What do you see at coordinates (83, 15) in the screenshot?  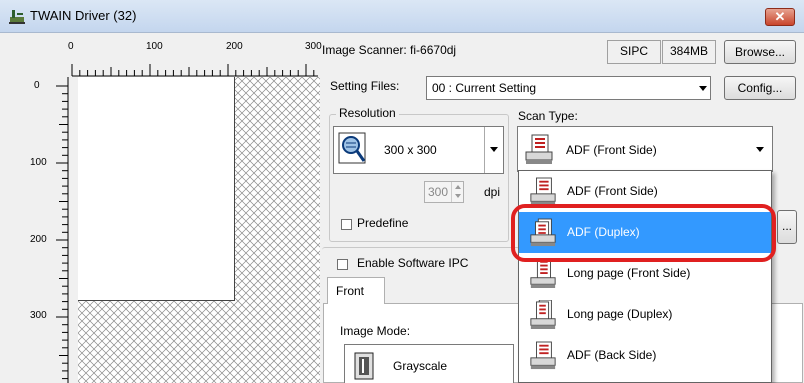 I see `window-title: TWAIN Driver (32)` at bounding box center [83, 15].